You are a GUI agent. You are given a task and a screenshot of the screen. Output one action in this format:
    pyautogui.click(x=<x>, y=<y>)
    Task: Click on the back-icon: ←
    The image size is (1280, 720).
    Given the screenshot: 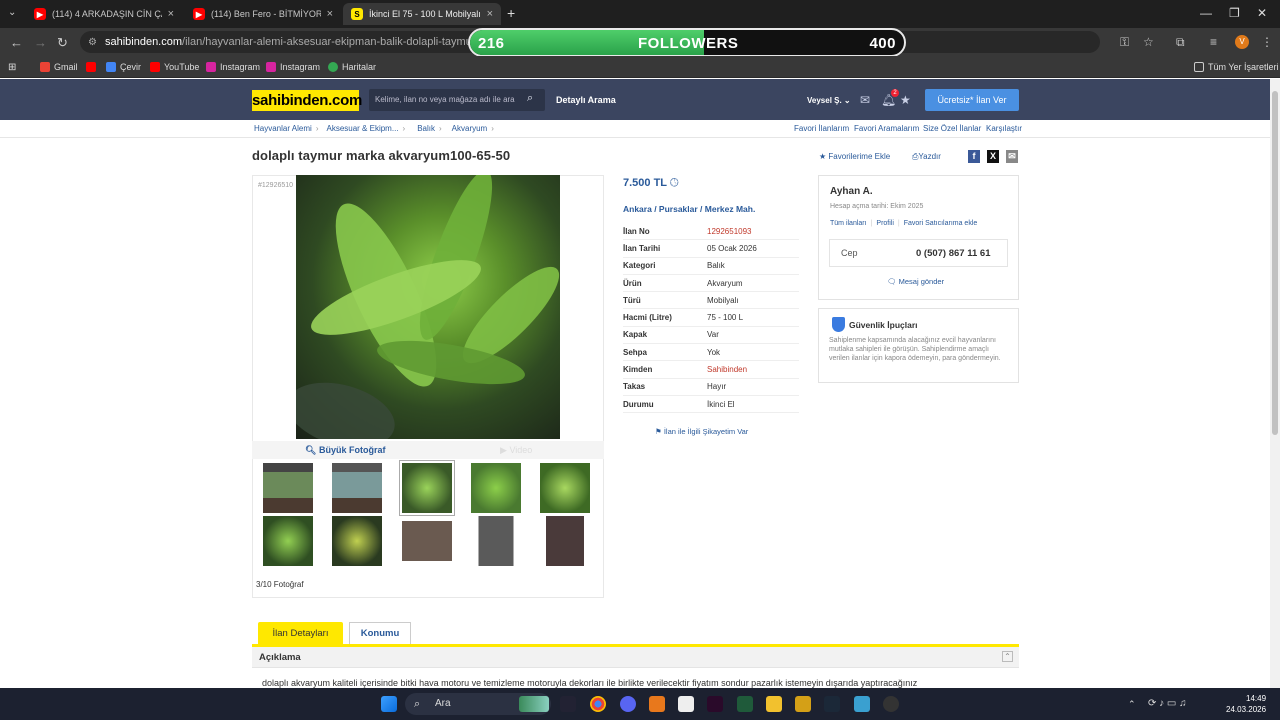 What is the action you would take?
    pyautogui.click(x=16, y=42)
    